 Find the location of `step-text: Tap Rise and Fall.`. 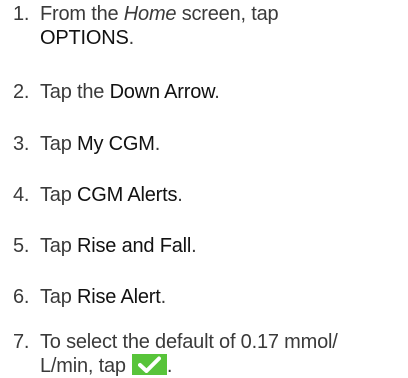

step-text: Tap Rise and Fall. is located at coordinates (118, 246).